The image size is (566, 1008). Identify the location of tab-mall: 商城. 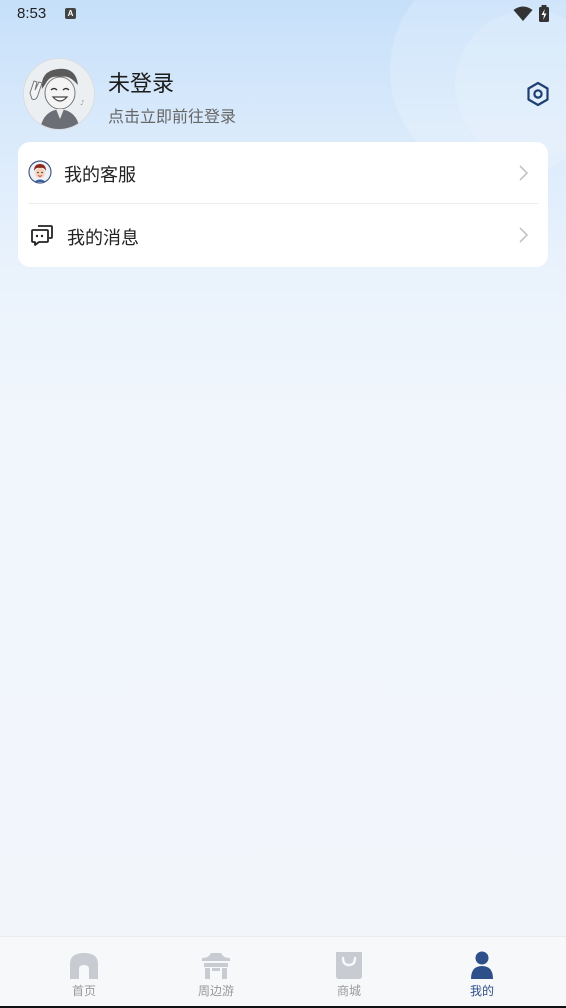
(349, 972).